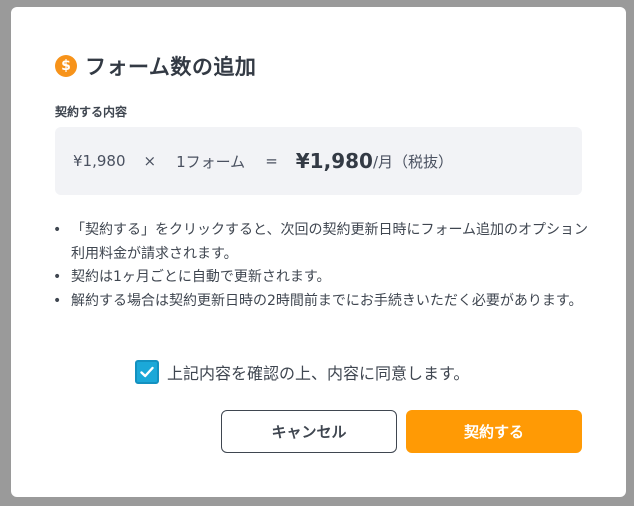 The height and width of the screenshot is (506, 634). I want to click on agree-row: 上記内容を確認の上、内容に同意します。, so click(302, 372).